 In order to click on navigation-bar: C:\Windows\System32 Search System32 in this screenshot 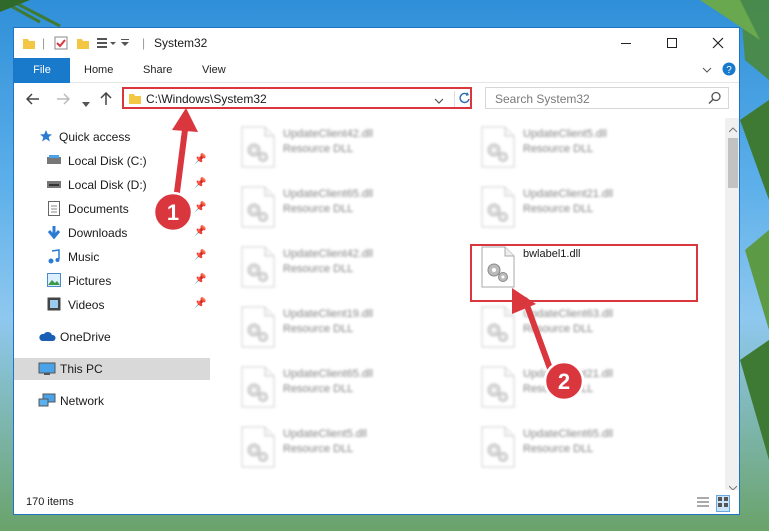, I will do `click(376, 100)`.